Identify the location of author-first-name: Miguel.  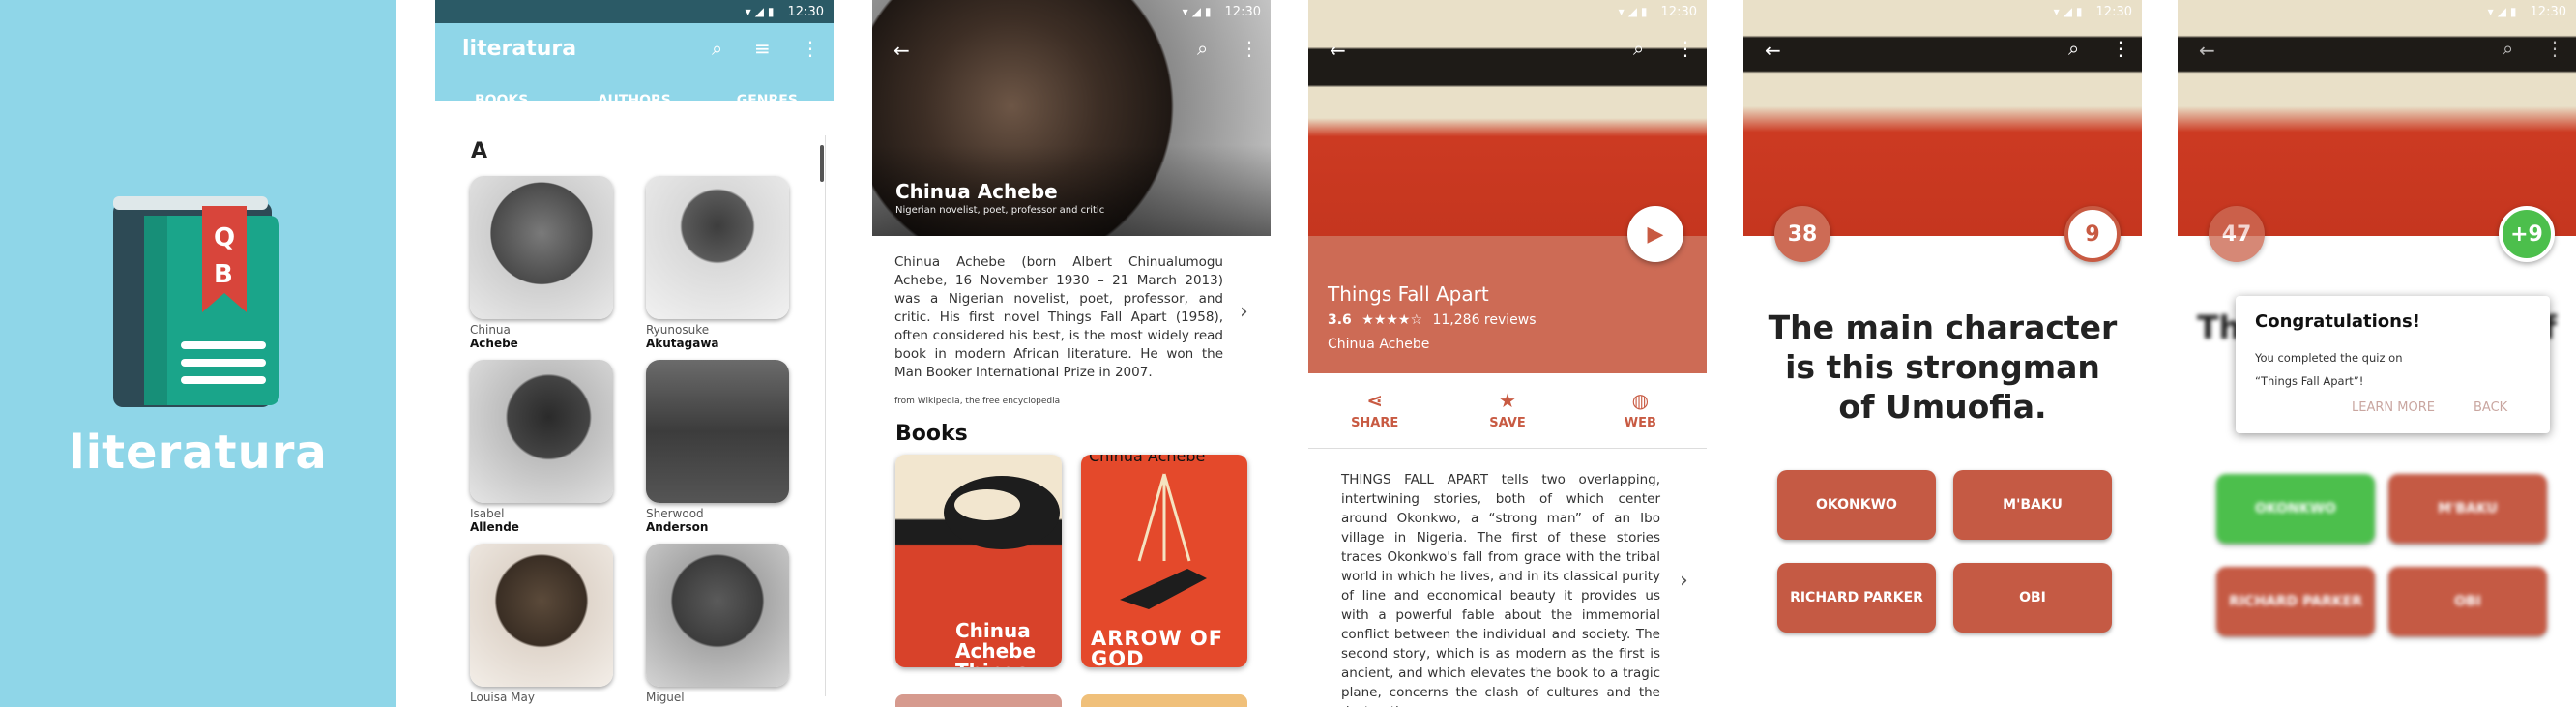
(665, 698).